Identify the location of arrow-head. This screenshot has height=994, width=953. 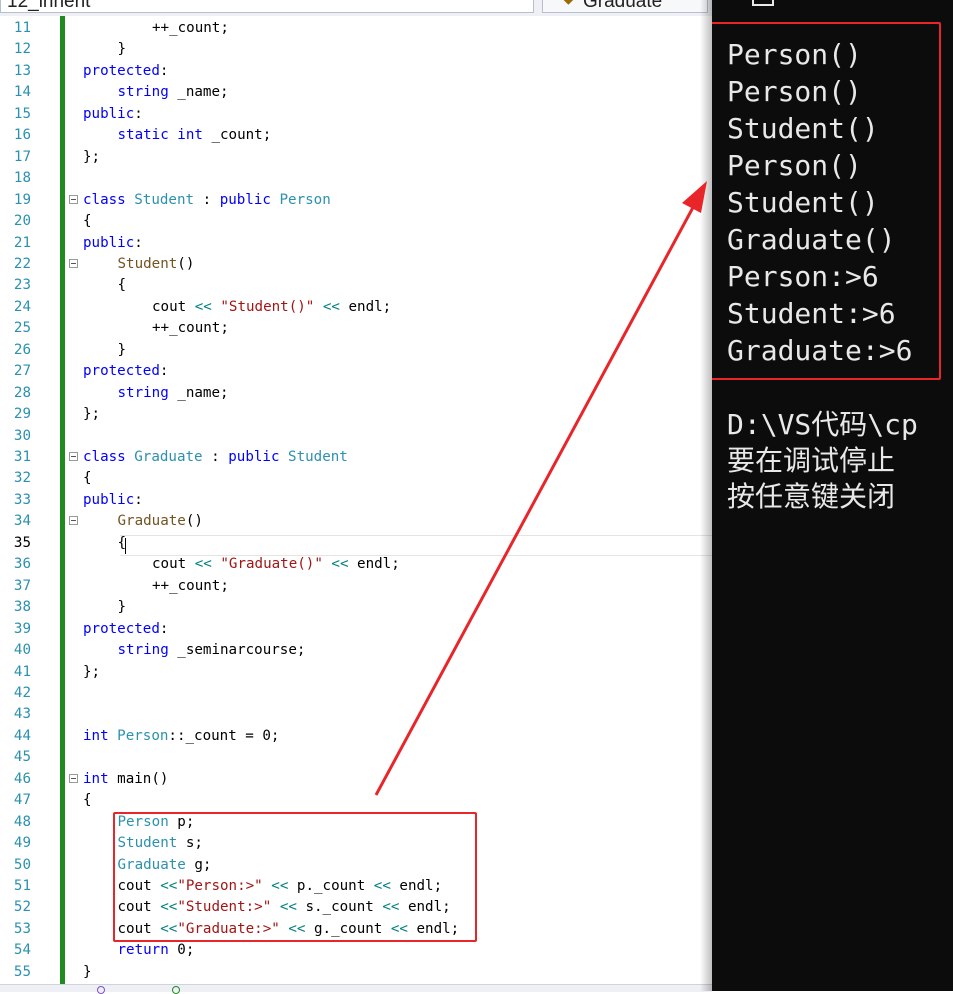
(694, 197).